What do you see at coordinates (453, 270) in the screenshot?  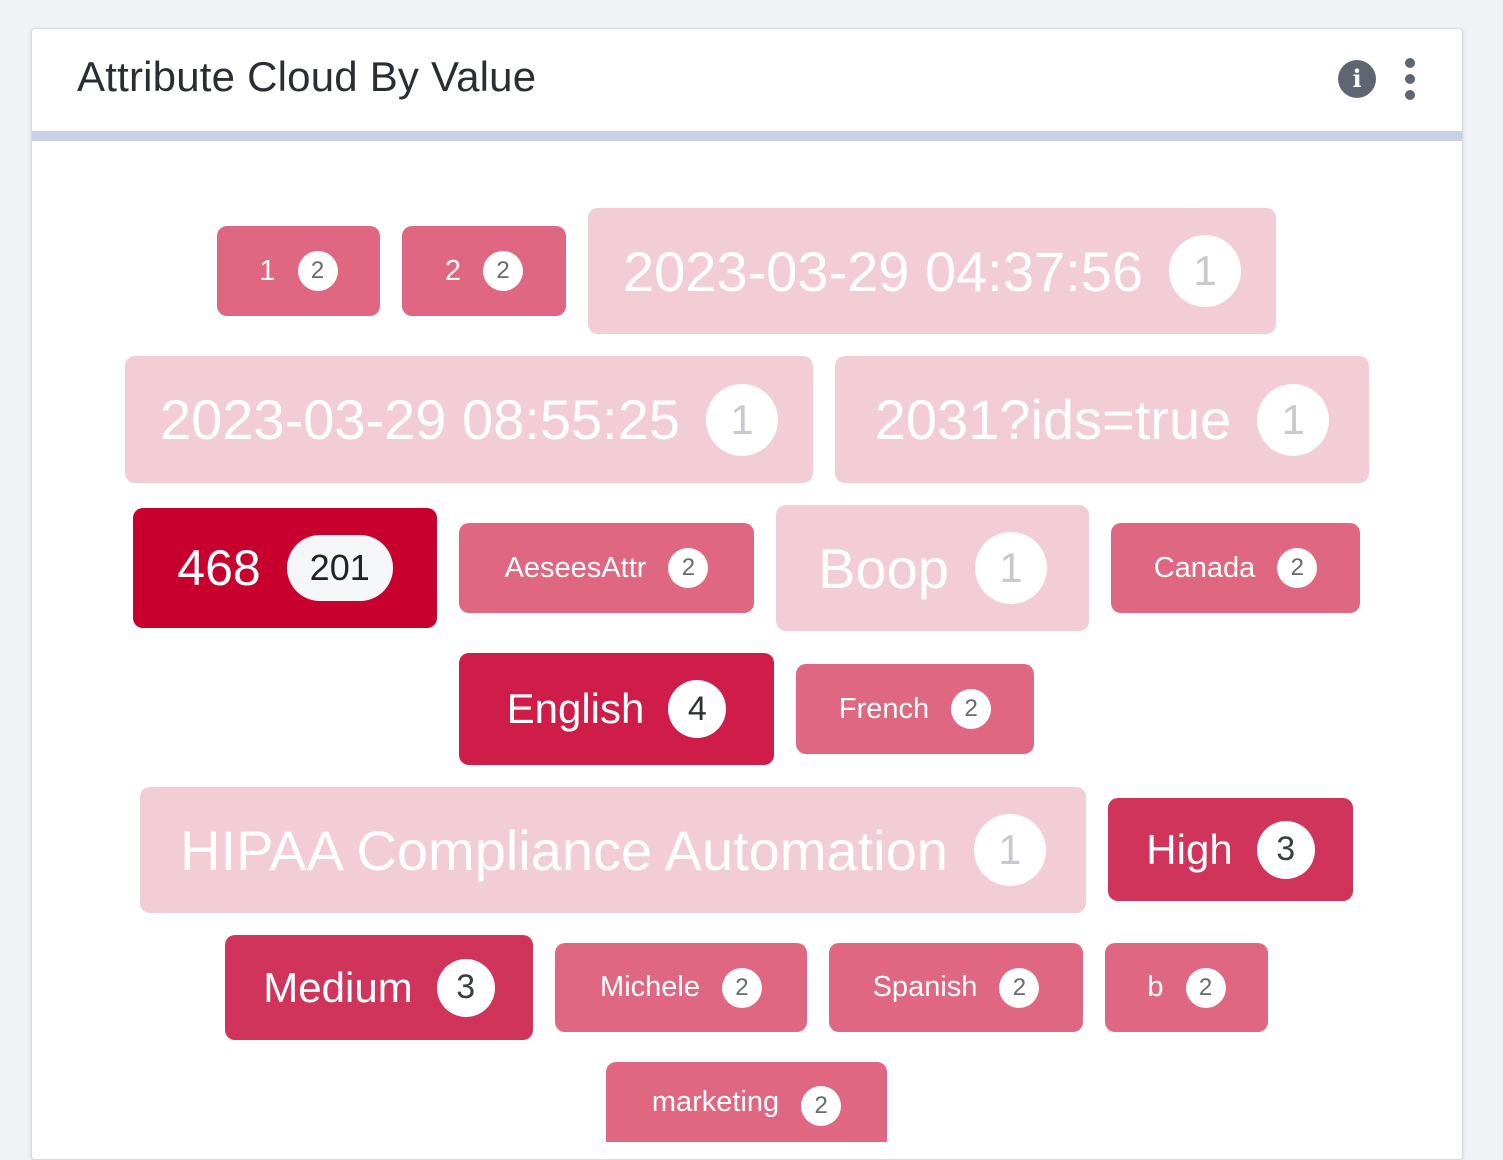 I see `tag-label: 2` at bounding box center [453, 270].